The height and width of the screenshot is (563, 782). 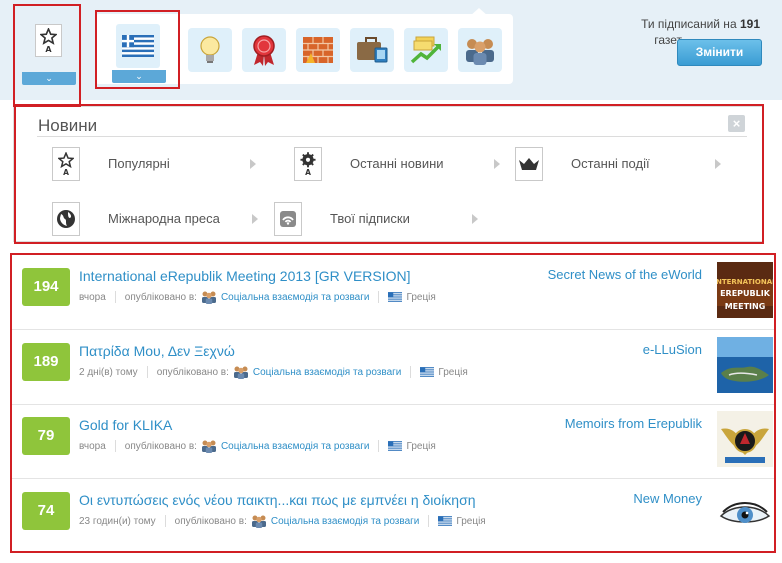 What do you see at coordinates (125, 425) in the screenshot?
I see `article-title-link: Gold for KLIKA` at bounding box center [125, 425].